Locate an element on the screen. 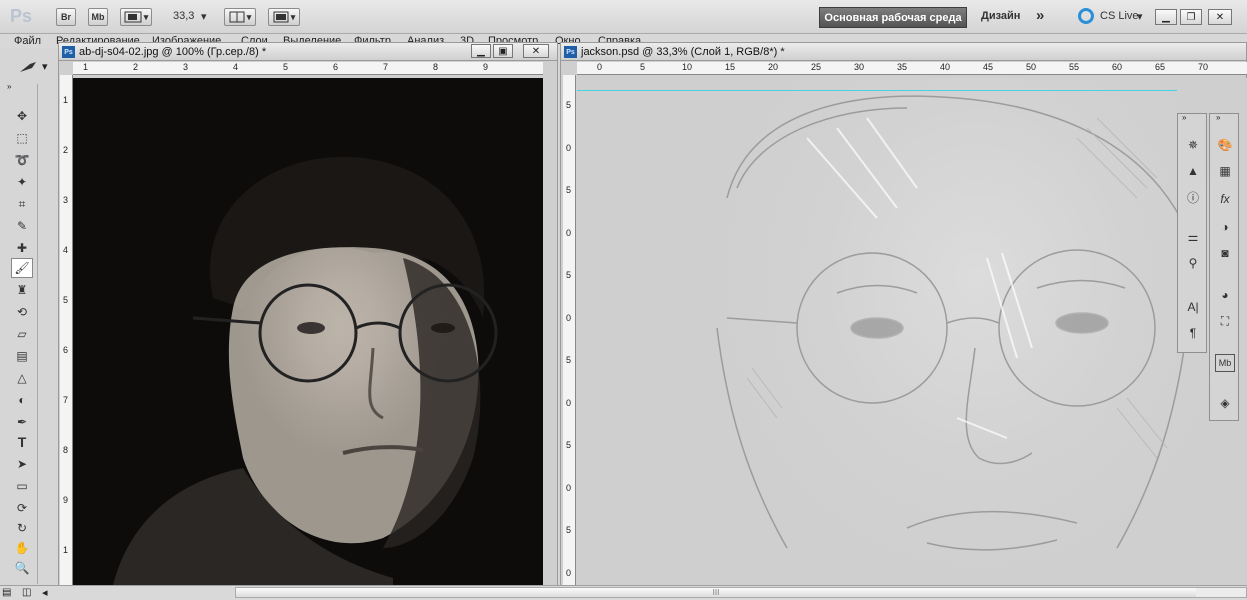  restore-icon: ❐ is located at coordinates (1191, 17).